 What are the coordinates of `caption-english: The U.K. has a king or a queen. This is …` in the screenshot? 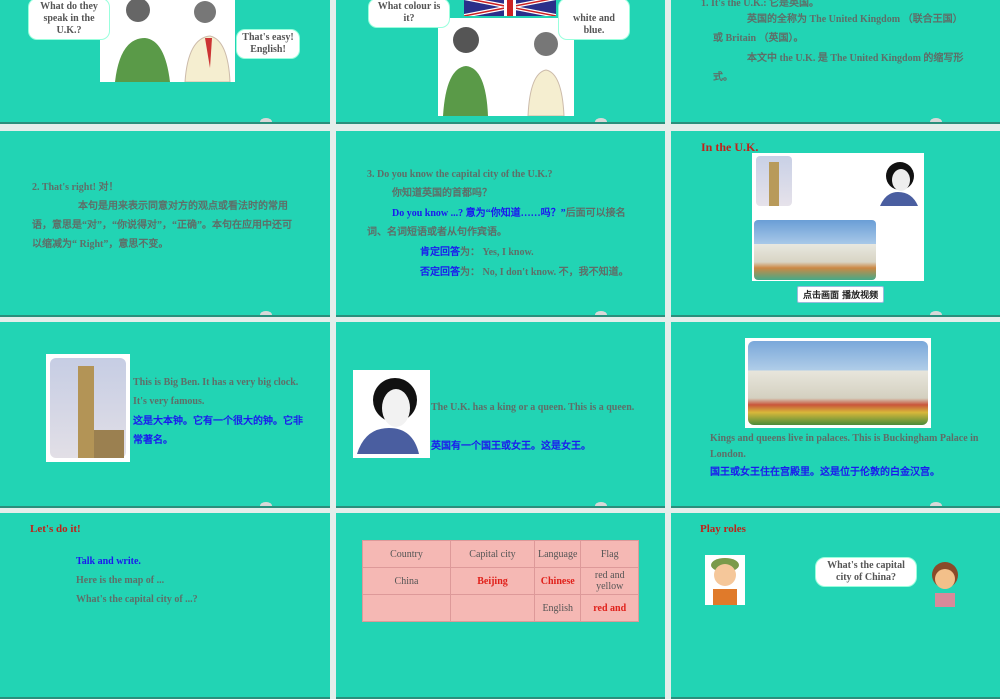 It's located at (533, 407).